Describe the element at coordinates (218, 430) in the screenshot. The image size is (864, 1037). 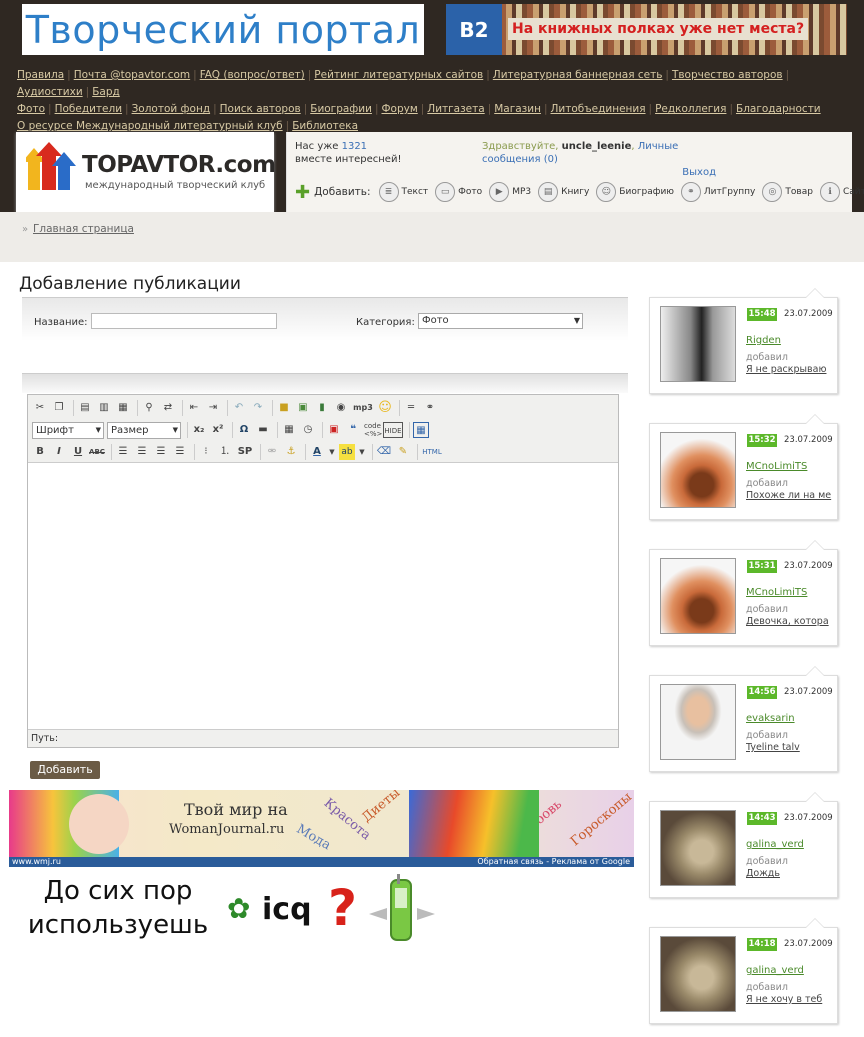
I see `superscript-icon: x²` at that location.